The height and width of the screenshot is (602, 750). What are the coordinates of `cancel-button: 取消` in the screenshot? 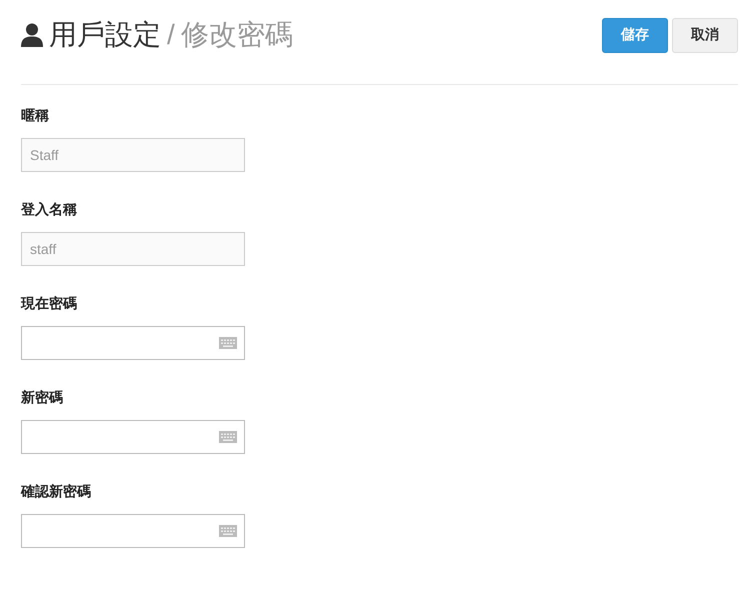 It's located at (705, 35).